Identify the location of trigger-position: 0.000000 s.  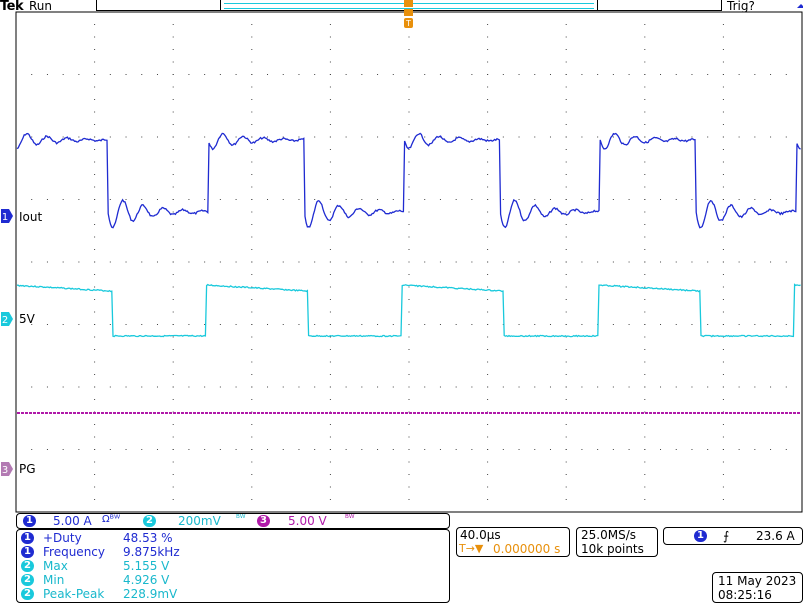
(527, 549).